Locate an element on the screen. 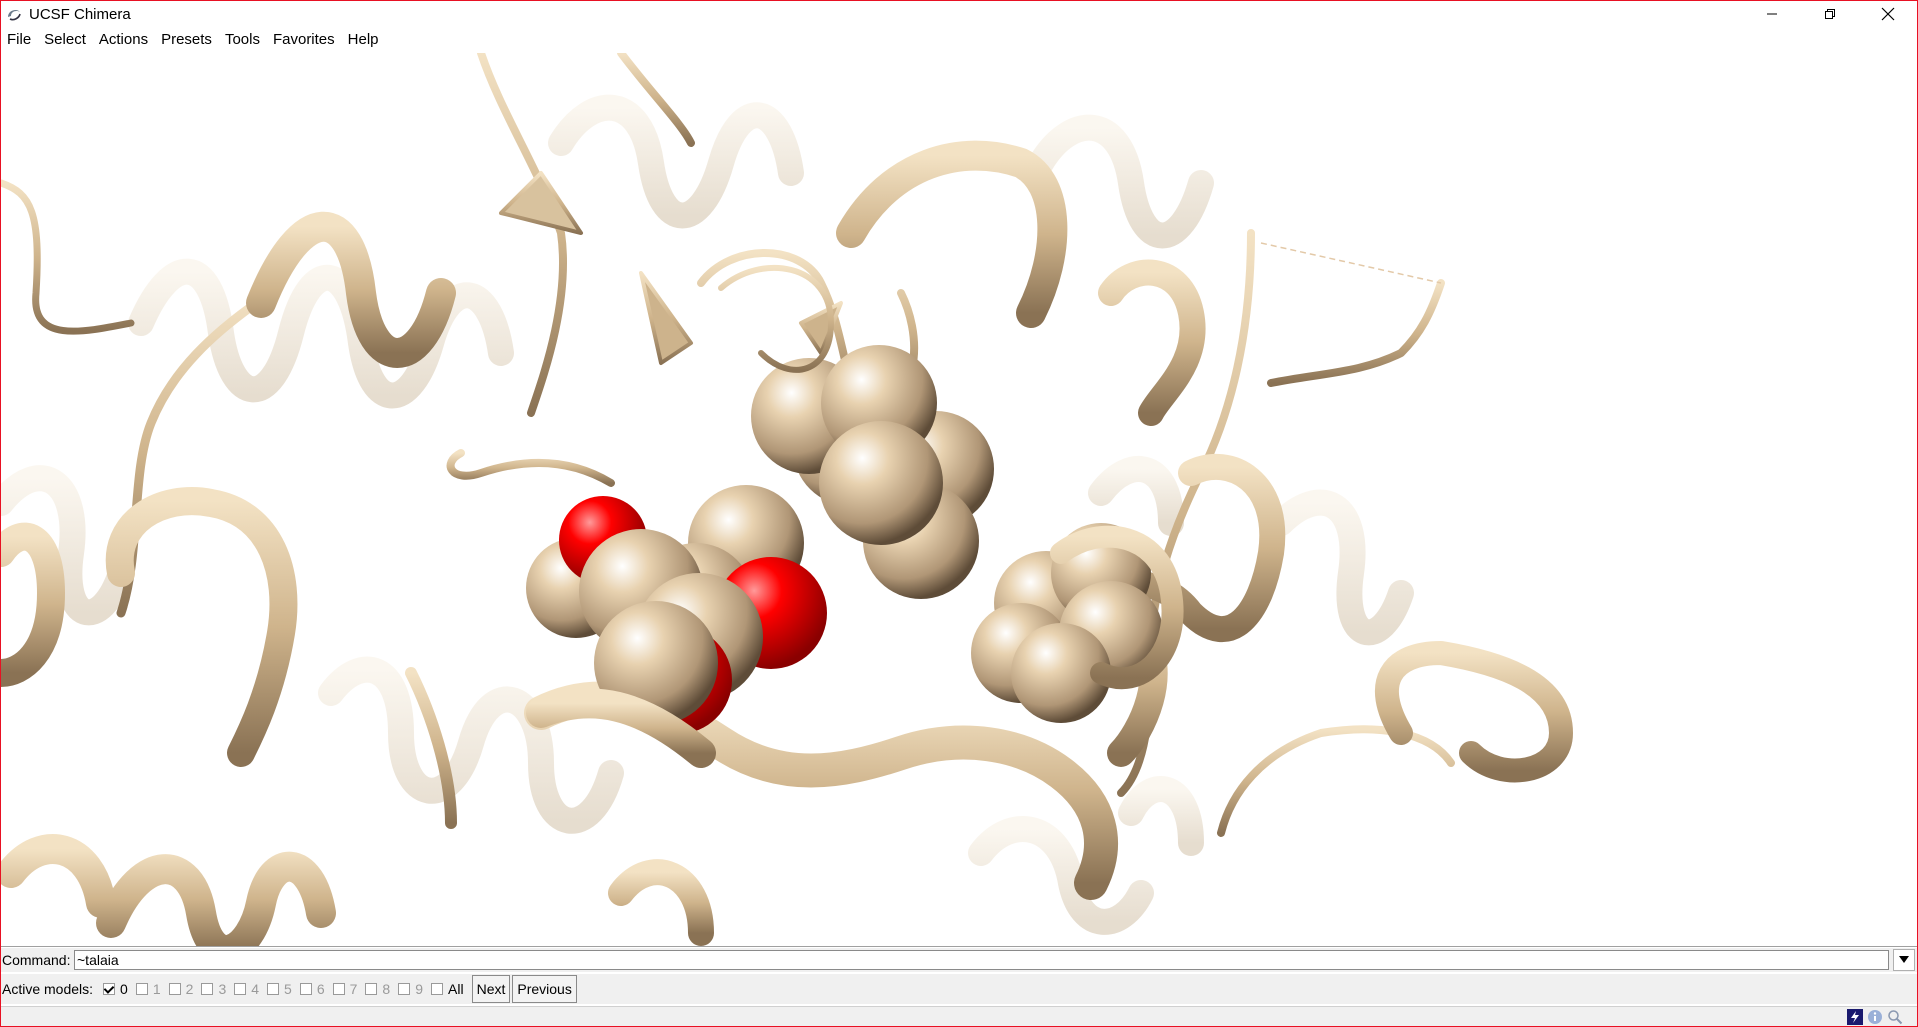 This screenshot has width=1918, height=1027. model-checkbox-9: 9 is located at coordinates (410, 989).